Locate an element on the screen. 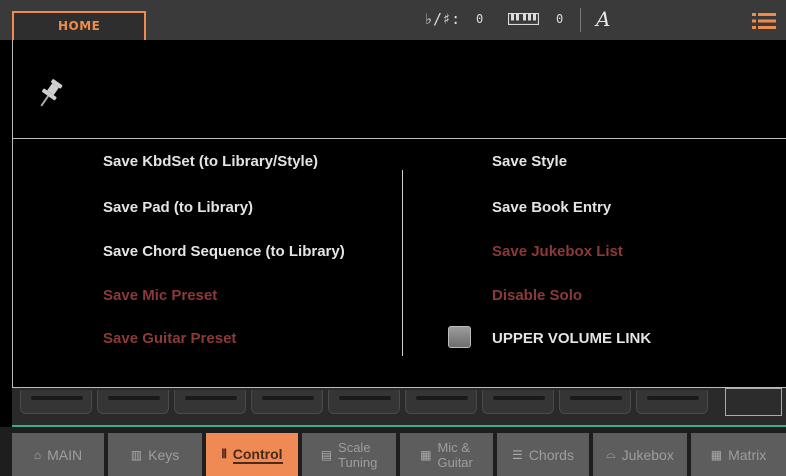  grid-button is located at coordinates (753, 402).